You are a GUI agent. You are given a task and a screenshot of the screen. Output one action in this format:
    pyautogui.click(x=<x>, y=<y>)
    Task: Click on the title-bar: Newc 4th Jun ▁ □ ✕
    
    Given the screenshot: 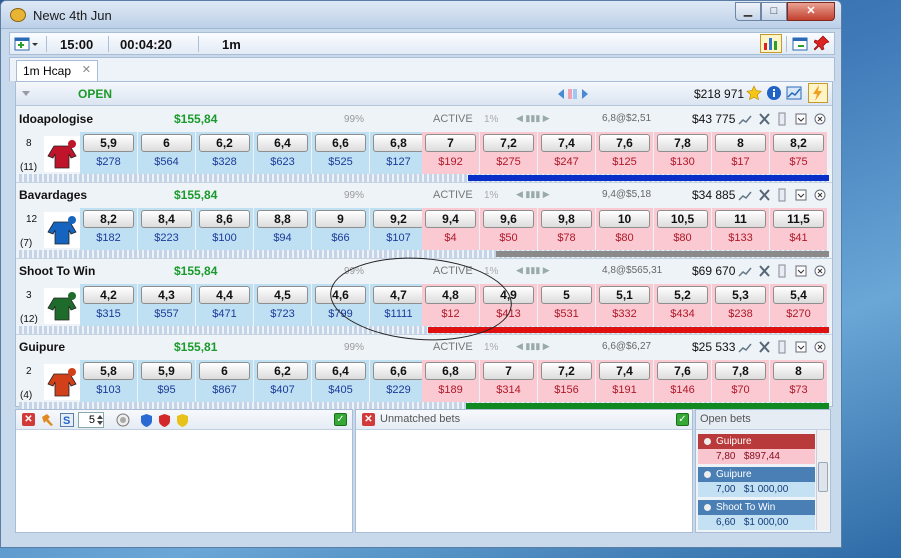 What is the action you would take?
    pyautogui.click(x=421, y=15)
    